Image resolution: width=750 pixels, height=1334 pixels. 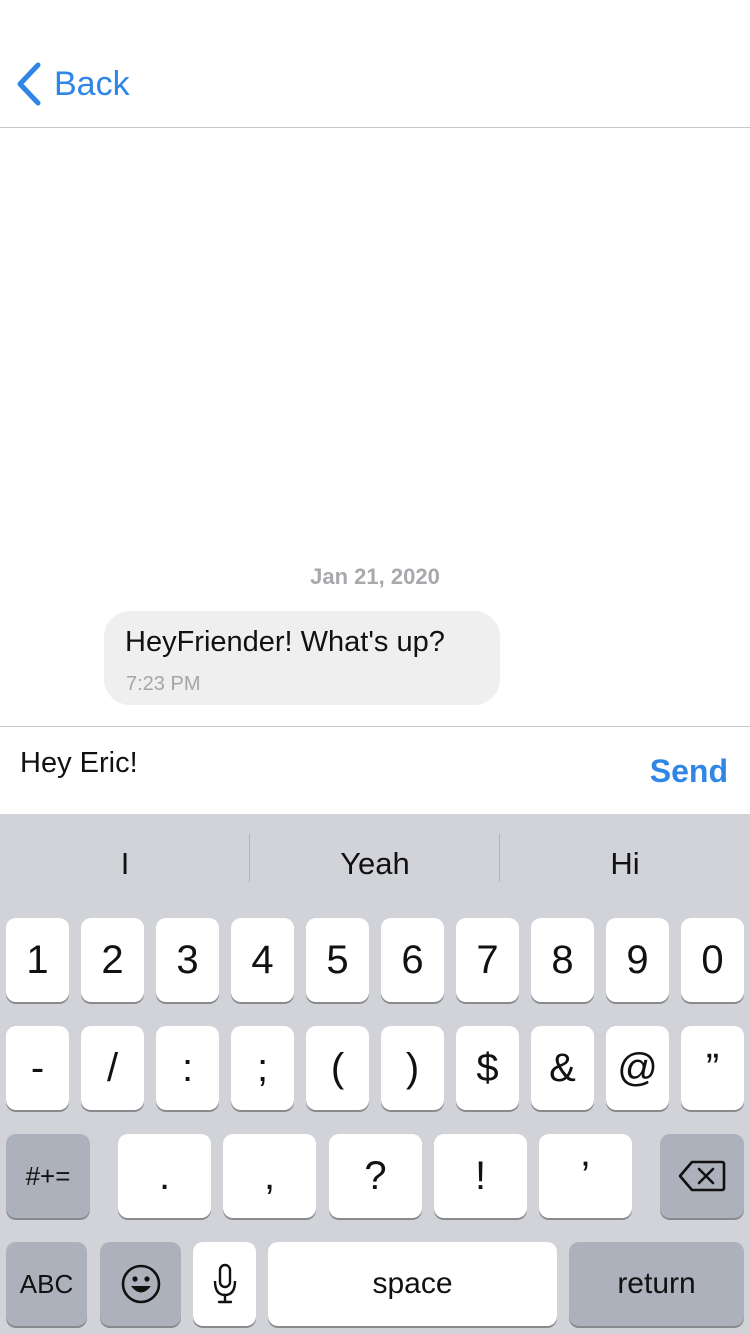 What do you see at coordinates (112, 1068) in the screenshot?
I see `key-slash: /` at bounding box center [112, 1068].